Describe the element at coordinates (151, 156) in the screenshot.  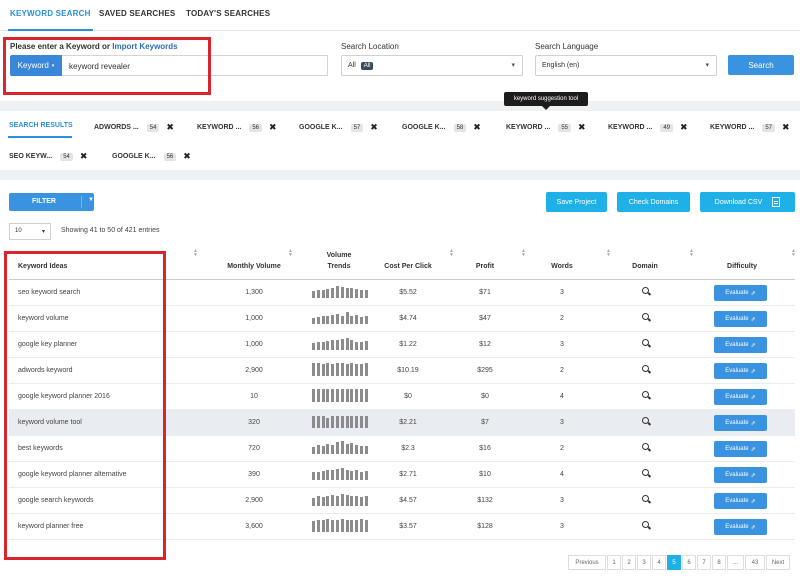
I see `result-tab: GOOGLE K... 56 ✖` at that location.